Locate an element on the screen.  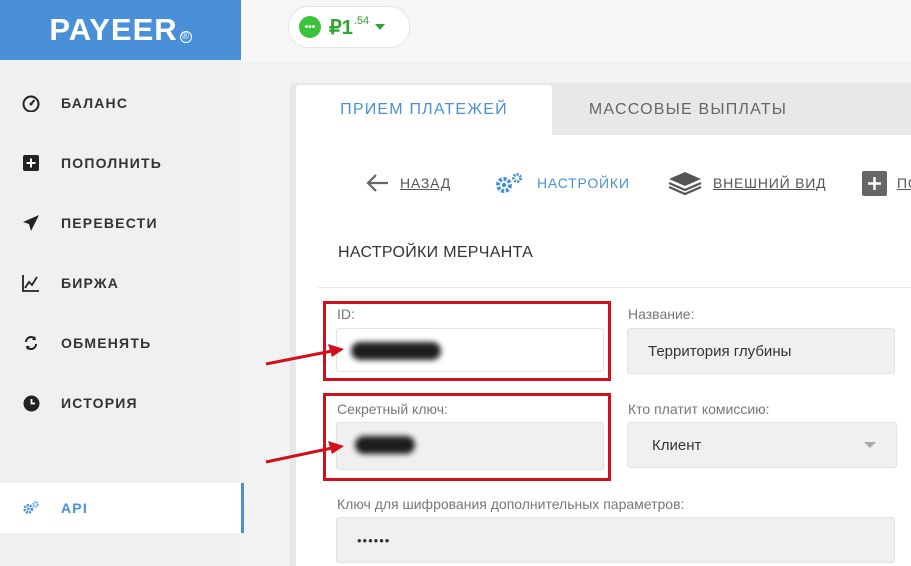
clock-icon is located at coordinates (31, 403).